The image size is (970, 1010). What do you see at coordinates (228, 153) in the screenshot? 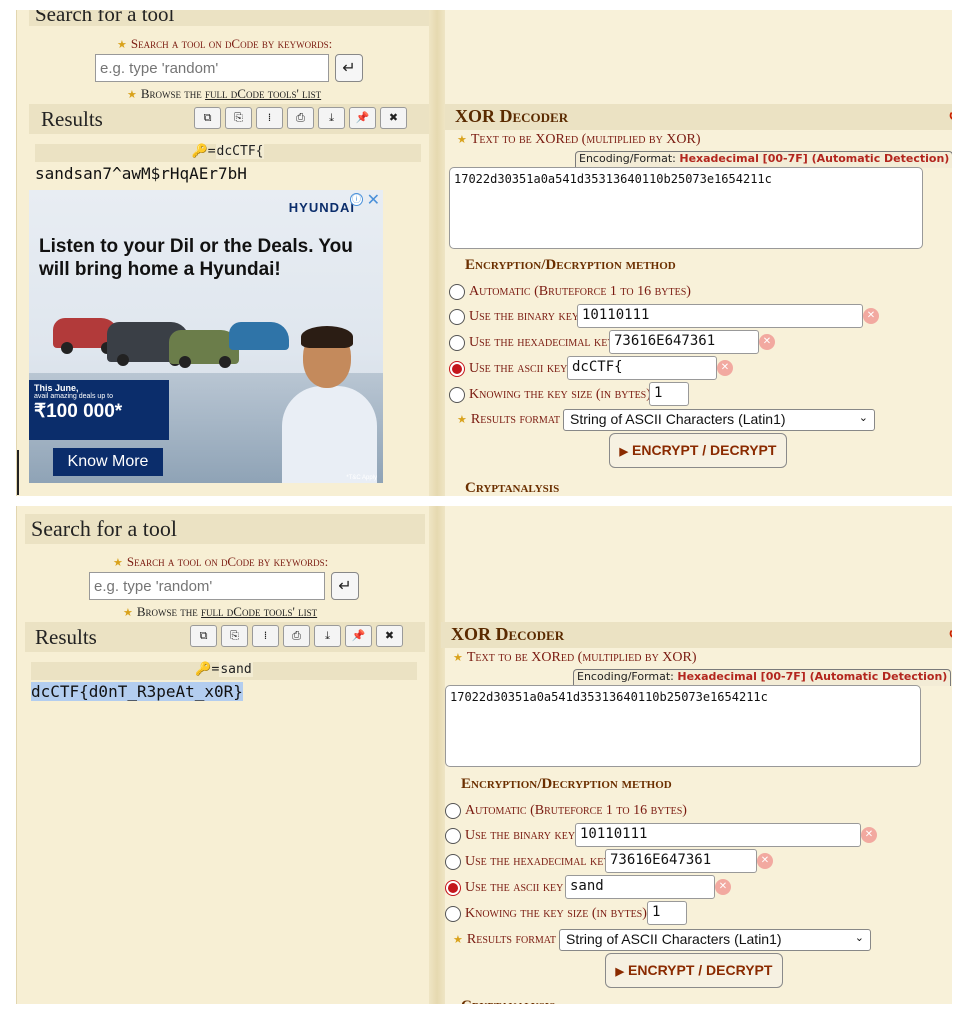
I see `result-key-line: 🔑=dcCTF{` at bounding box center [228, 153].